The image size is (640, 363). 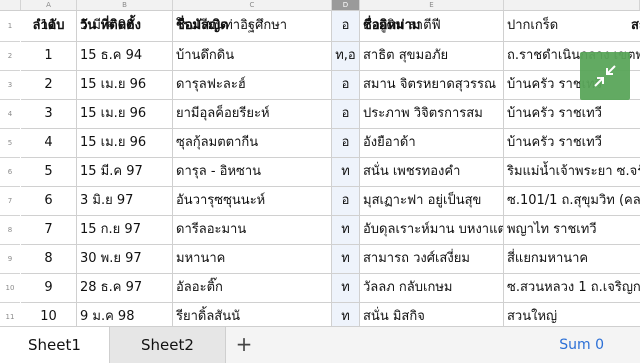 I want to click on table-cell: อังยือาด้า, so click(x=432, y=143).